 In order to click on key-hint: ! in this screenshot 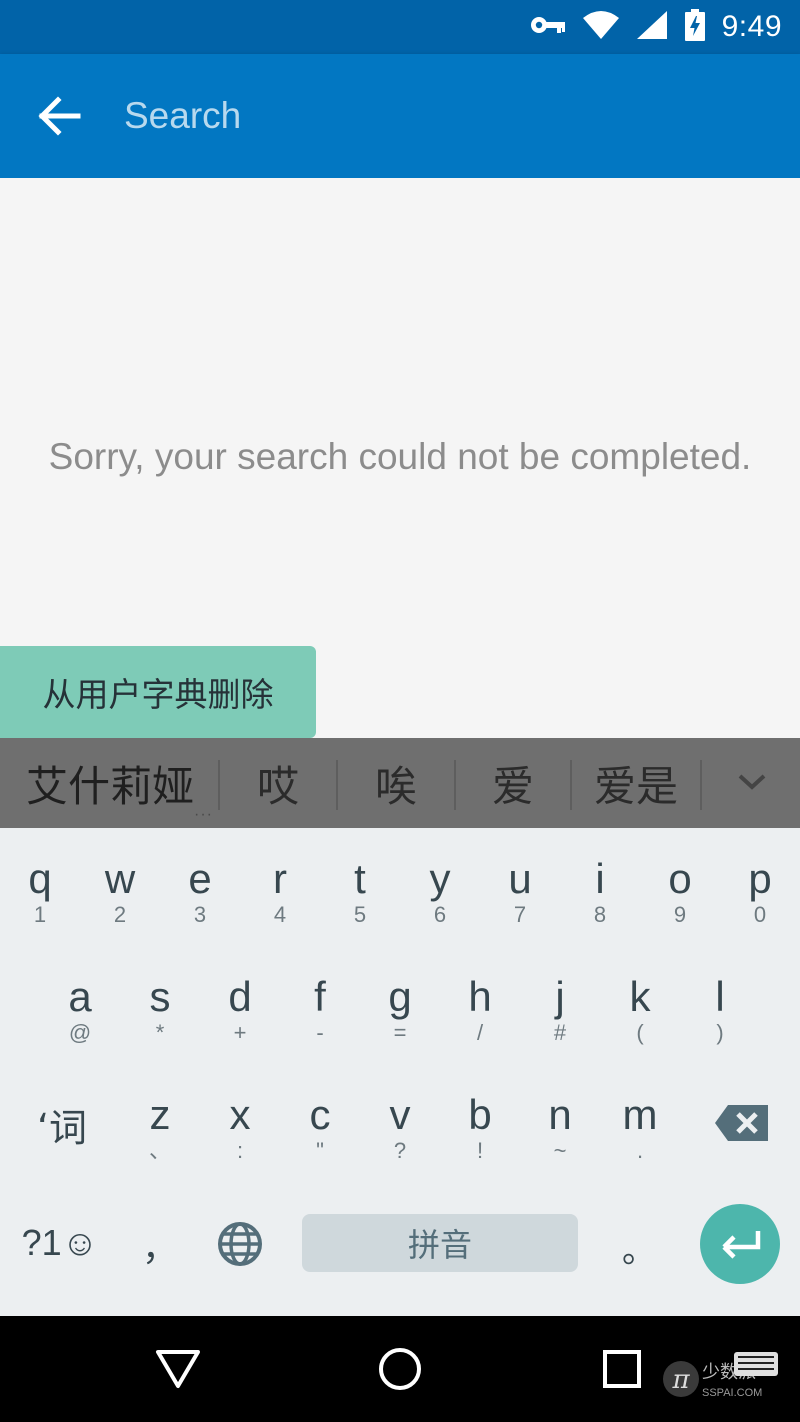, I will do `click(480, 1150)`.